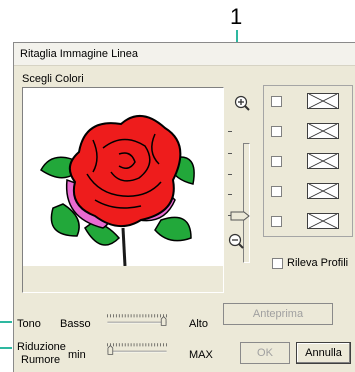  Describe the element at coordinates (77, 355) in the screenshot. I see `noise-min-label: min` at that location.